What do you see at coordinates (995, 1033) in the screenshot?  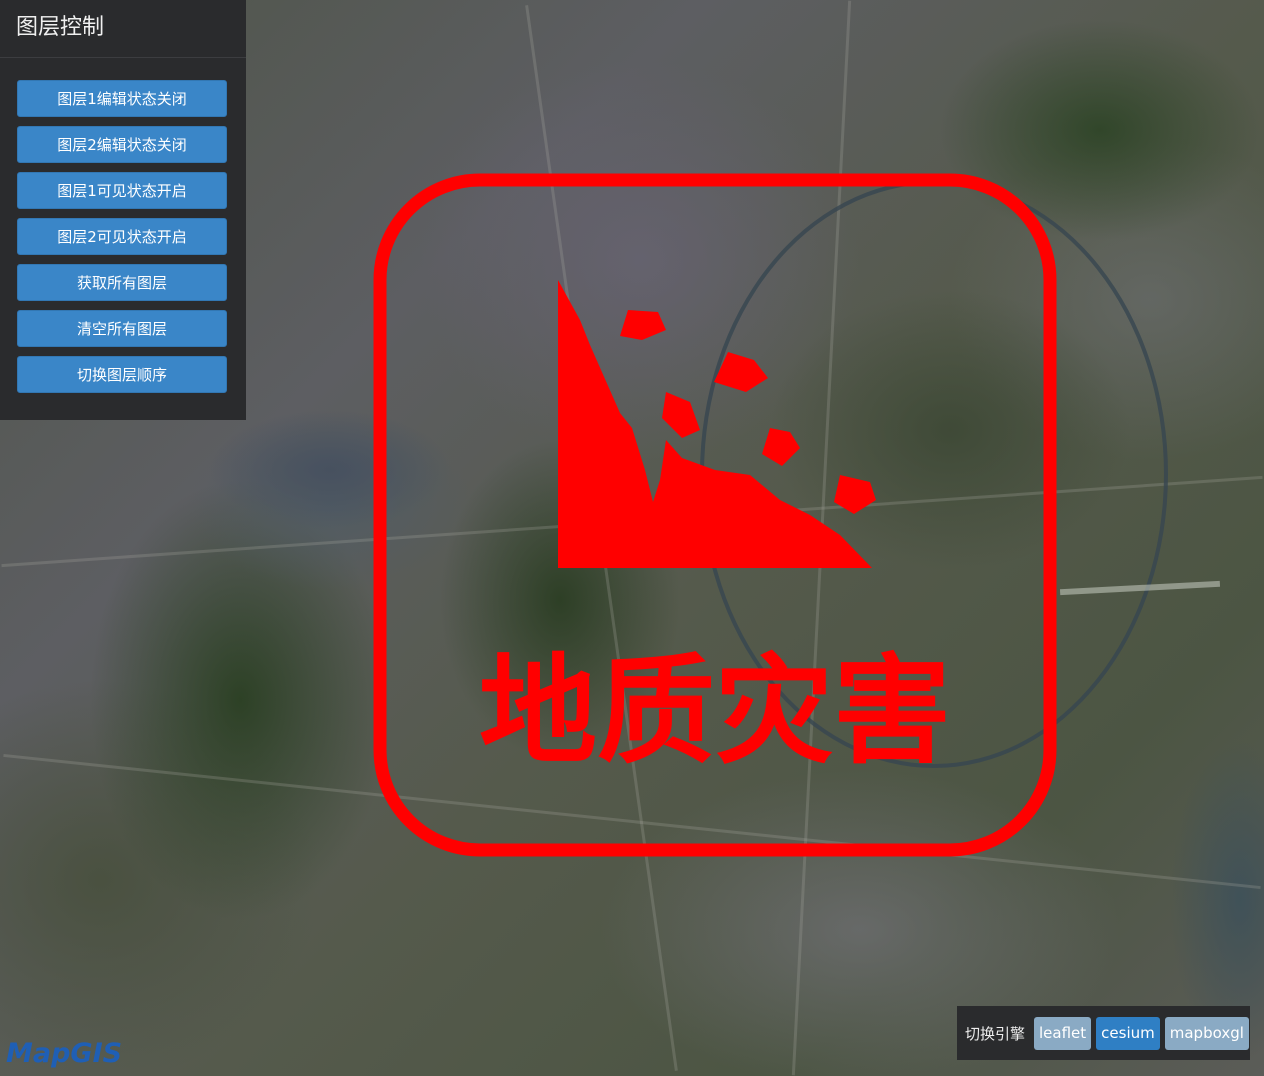 I see `engine-switcher-label: 切换引擎` at bounding box center [995, 1033].